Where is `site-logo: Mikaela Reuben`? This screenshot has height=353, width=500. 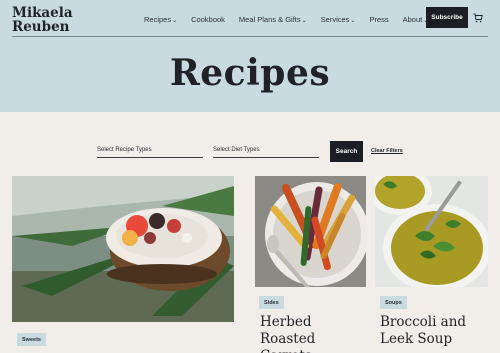 site-logo: Mikaela Reuben is located at coordinates (42, 20).